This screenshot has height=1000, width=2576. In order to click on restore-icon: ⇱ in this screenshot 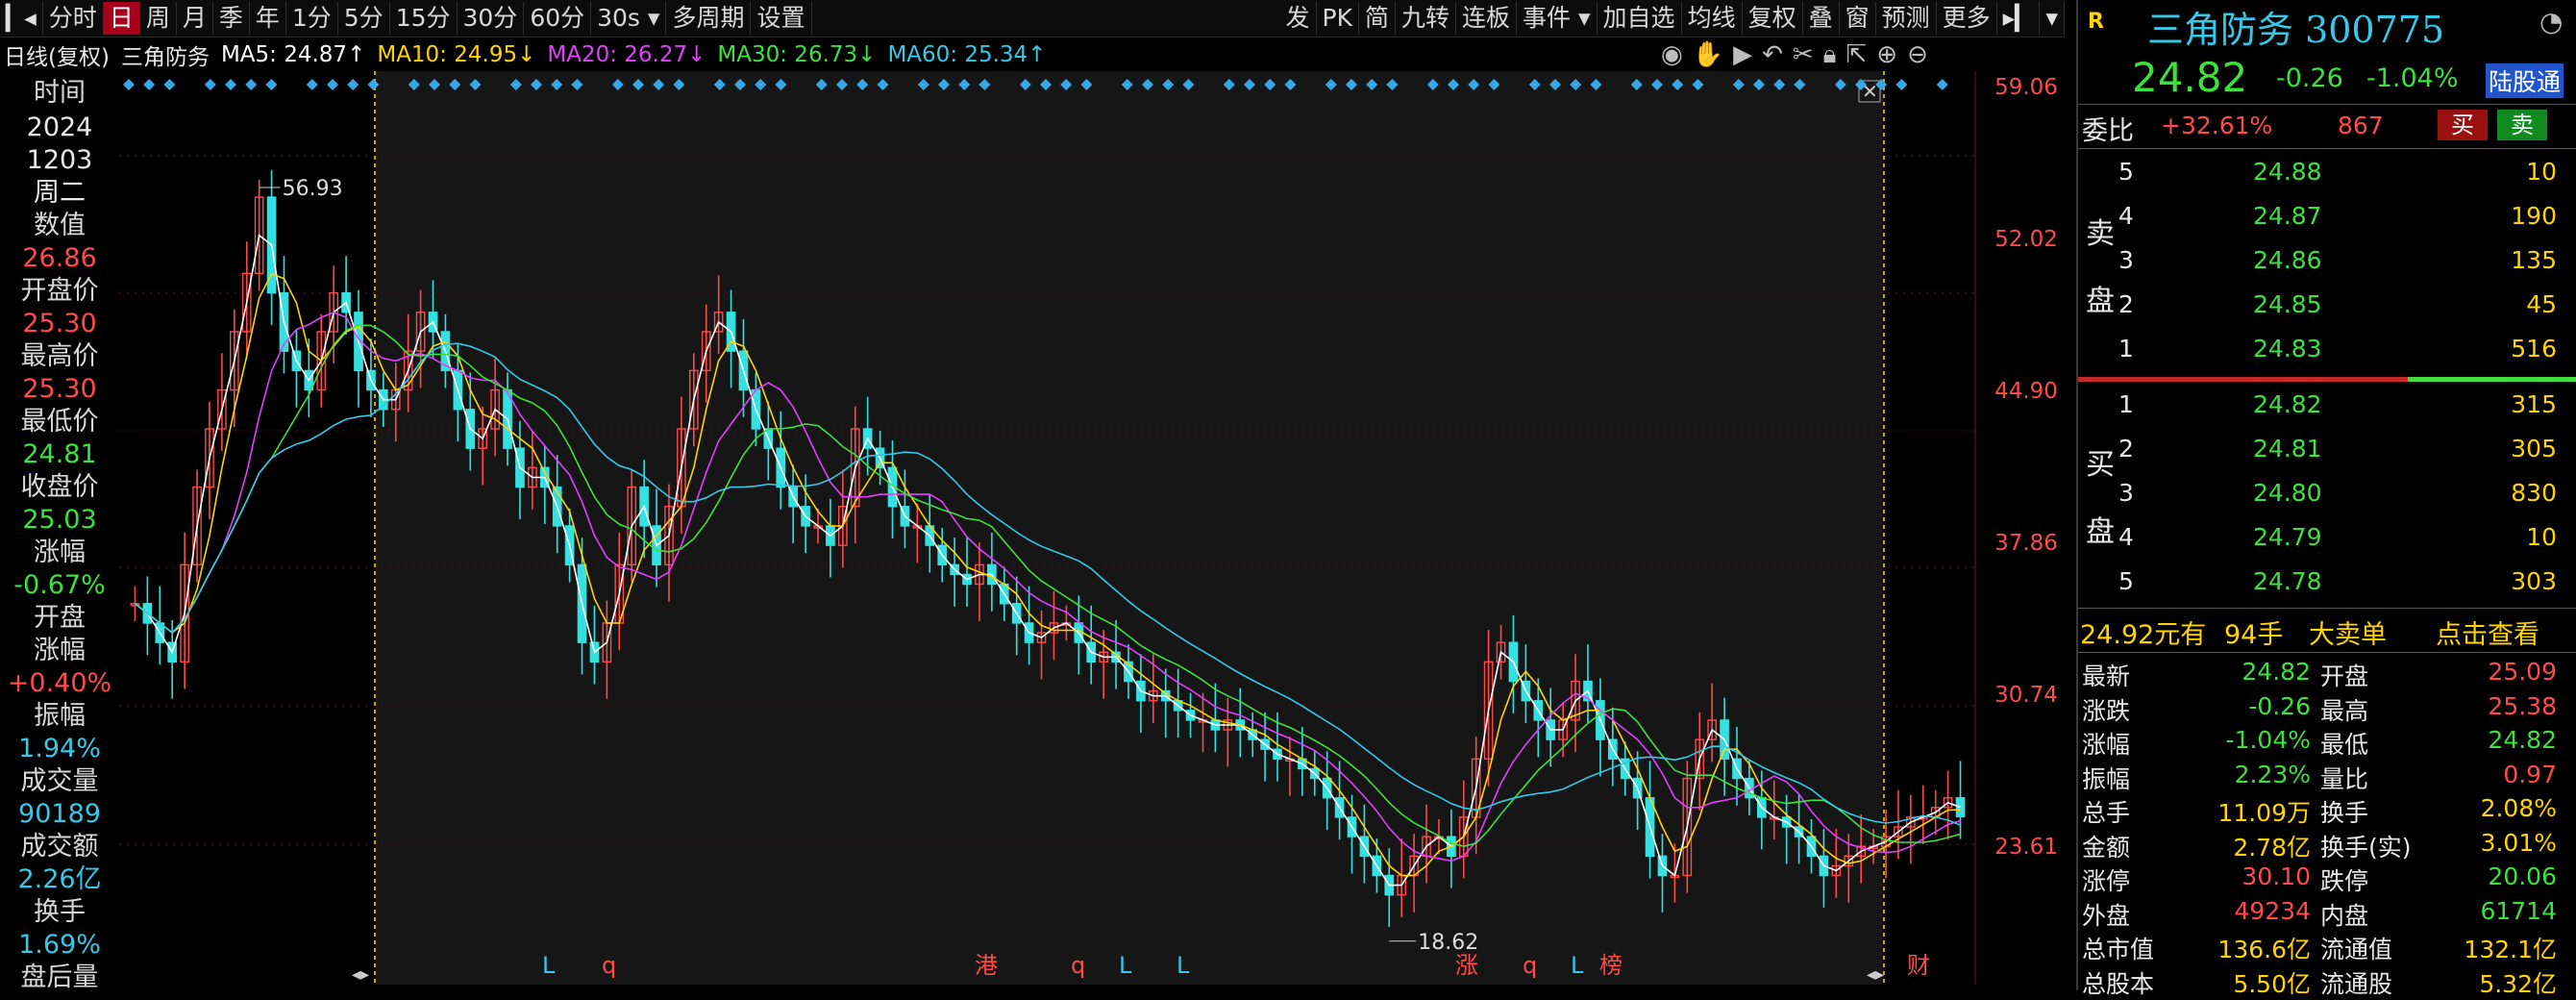, I will do `click(1857, 54)`.